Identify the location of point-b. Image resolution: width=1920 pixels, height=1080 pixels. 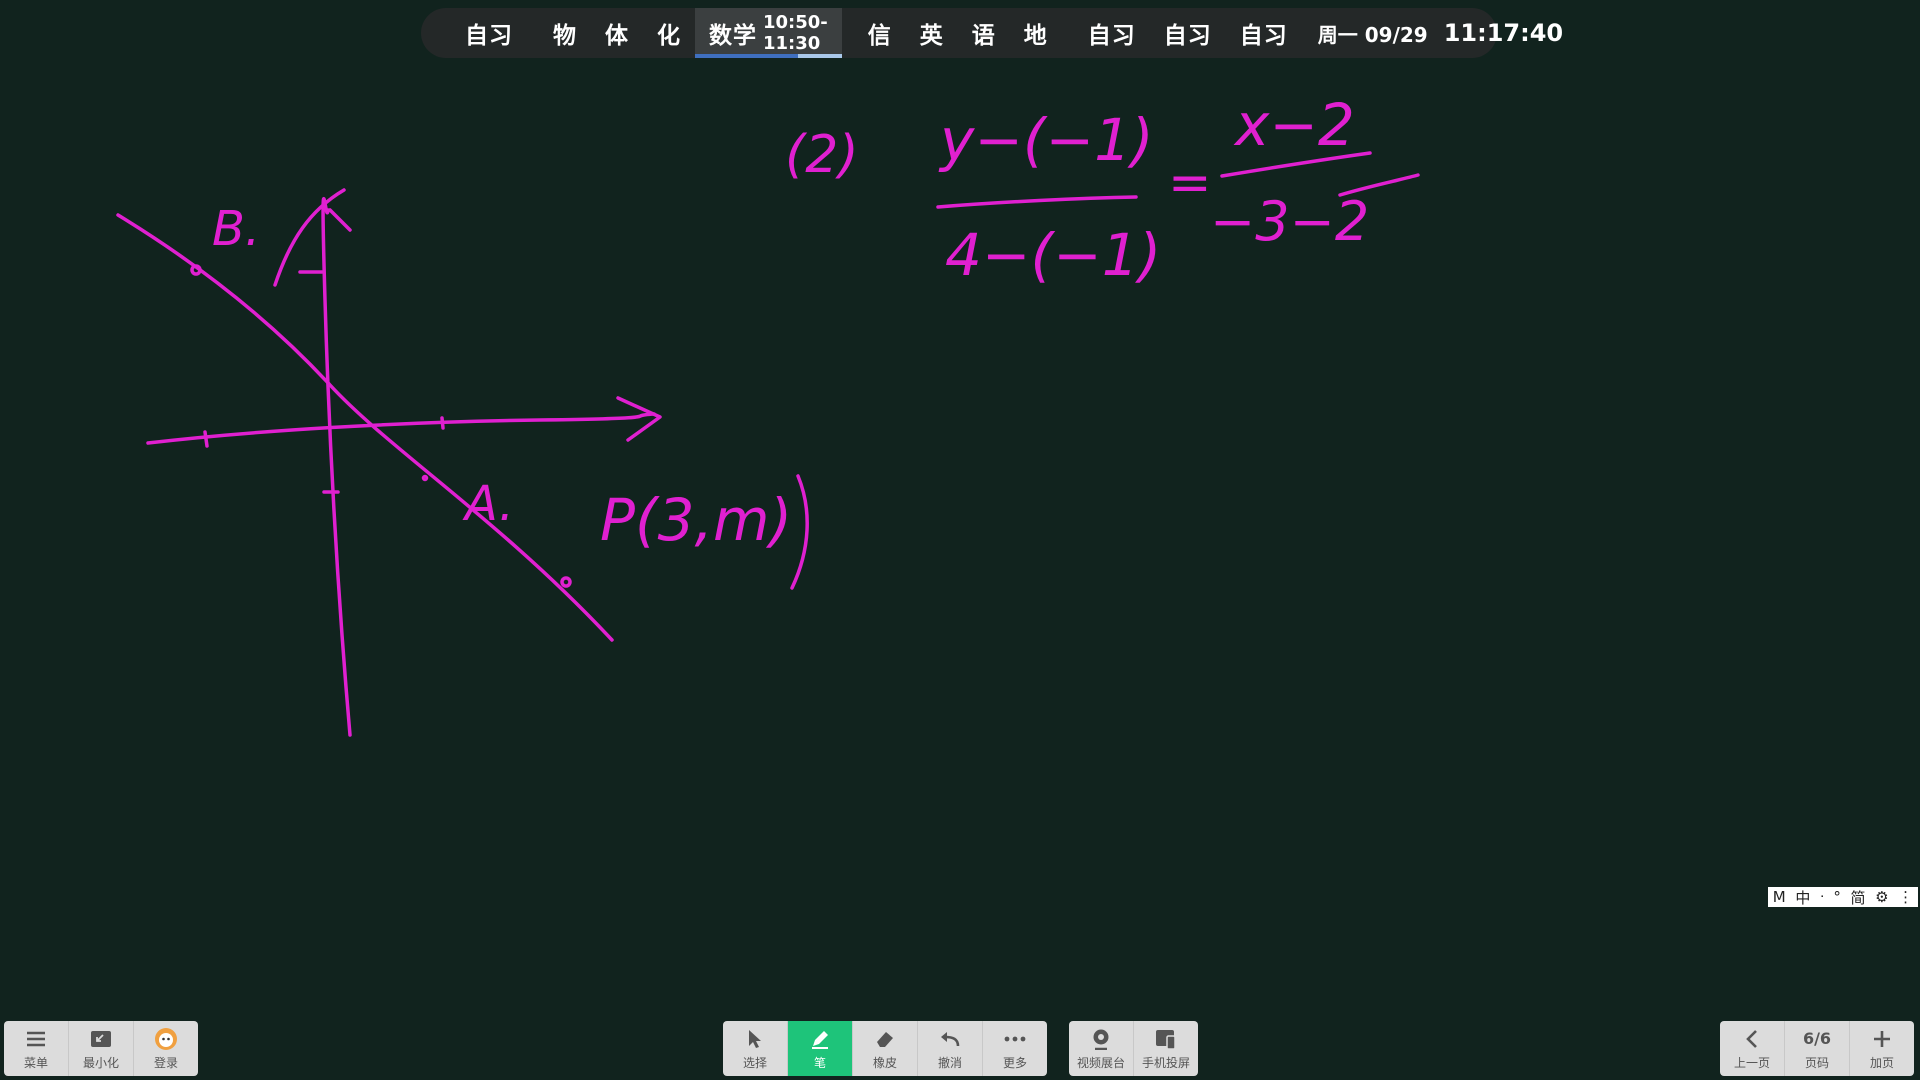
(196, 270).